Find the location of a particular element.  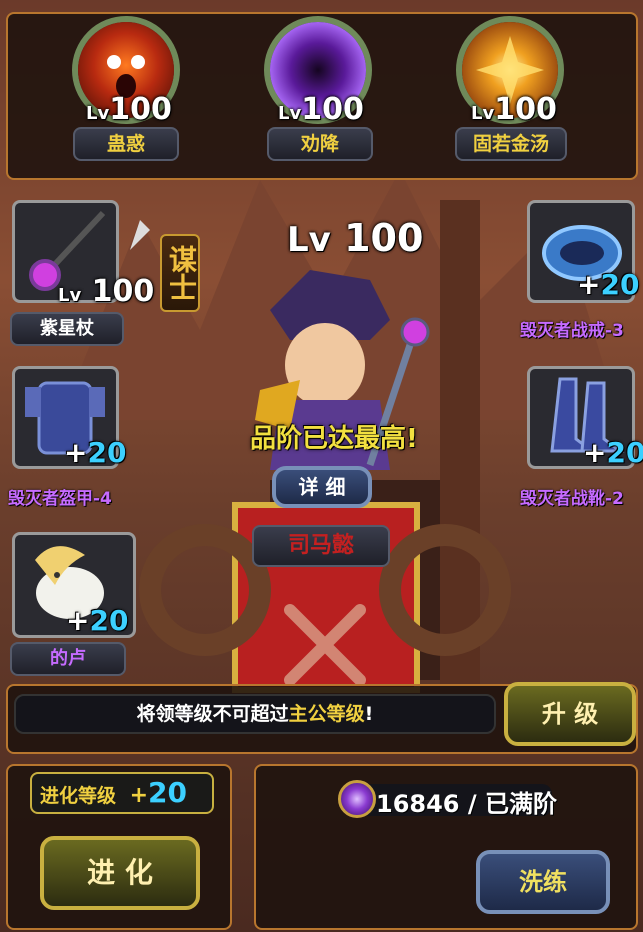

skill-level-3: Lv100 is located at coordinates (514, 109).